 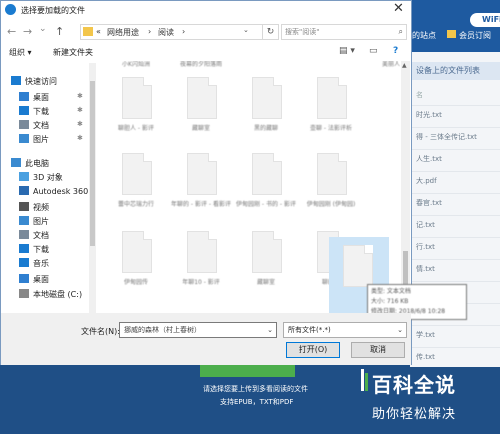 I want to click on document-icon, so click(x=24, y=234).